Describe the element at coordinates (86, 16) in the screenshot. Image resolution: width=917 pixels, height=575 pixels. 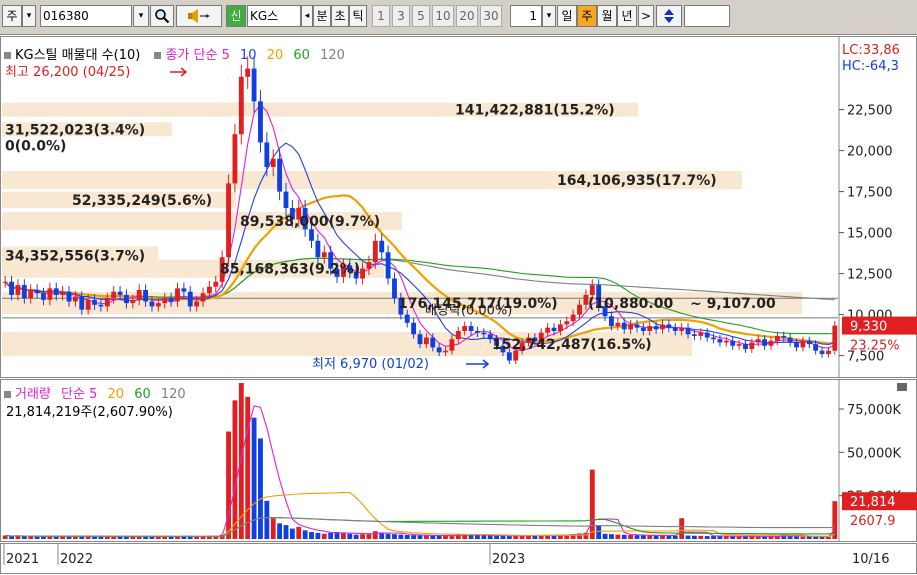
I see `stock-code-input: 016380` at that location.